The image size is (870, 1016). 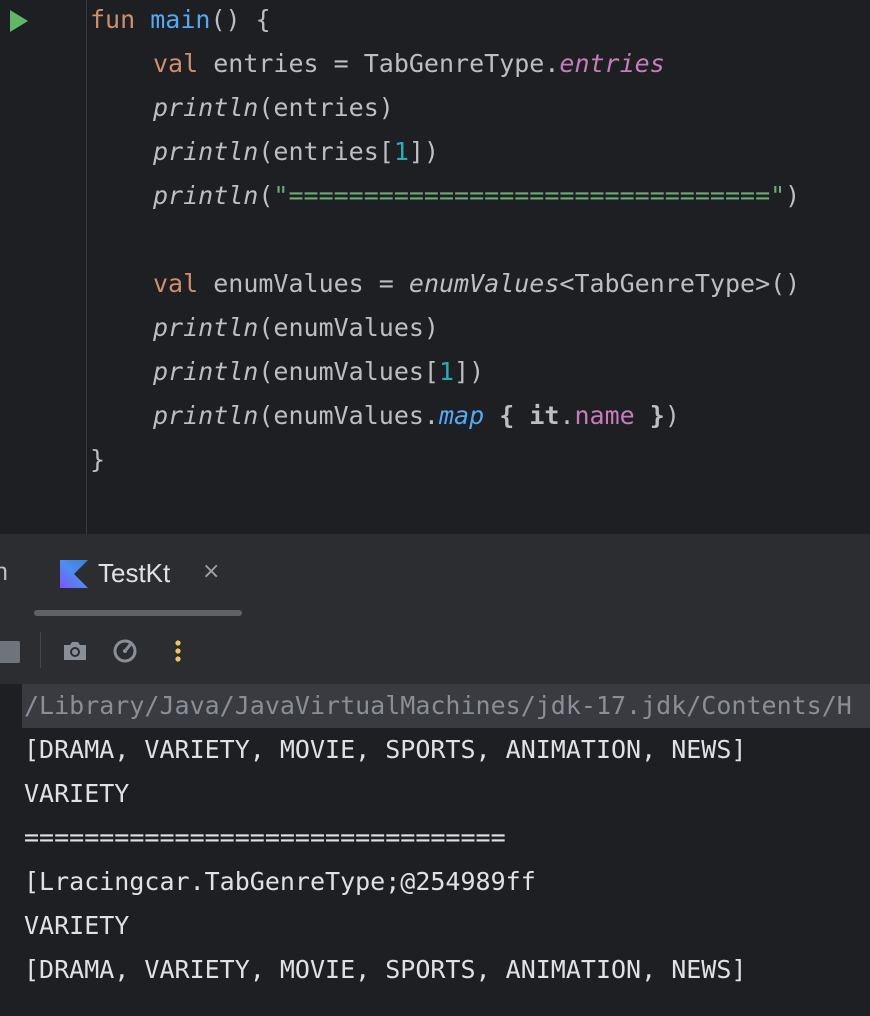 What do you see at coordinates (10, 652) in the screenshot?
I see `stop-icon` at bounding box center [10, 652].